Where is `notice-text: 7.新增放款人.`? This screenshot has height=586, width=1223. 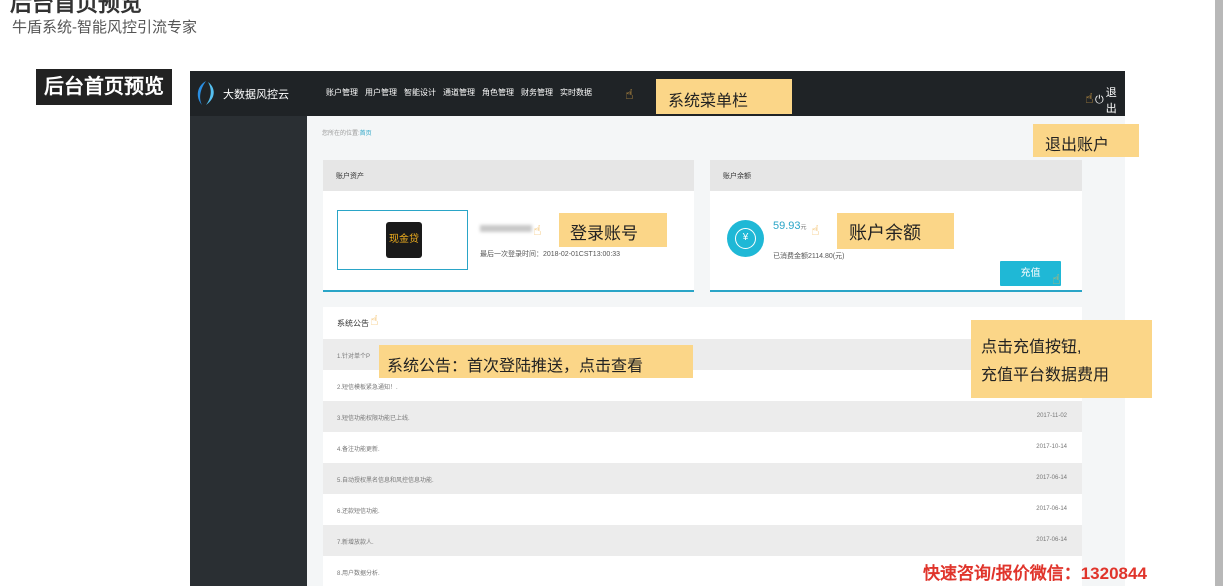
notice-text: 7.新增放款人. is located at coordinates (355, 543).